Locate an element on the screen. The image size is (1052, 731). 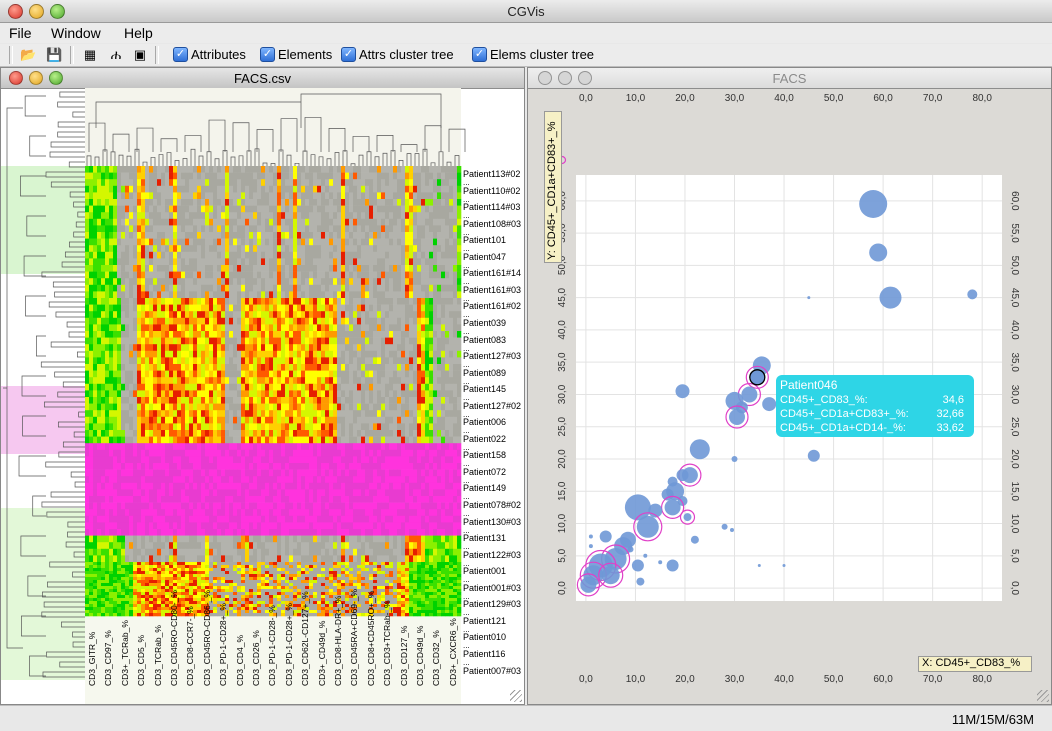
menu-help: Help is located at coordinates (138, 33).